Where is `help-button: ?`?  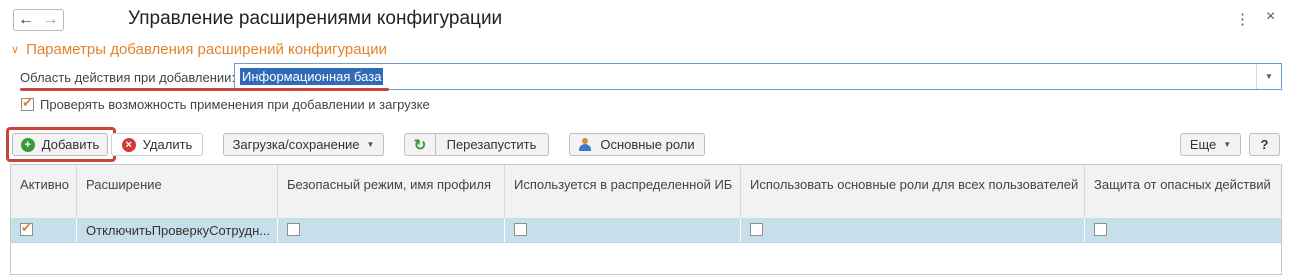 help-button: ? is located at coordinates (1264, 144).